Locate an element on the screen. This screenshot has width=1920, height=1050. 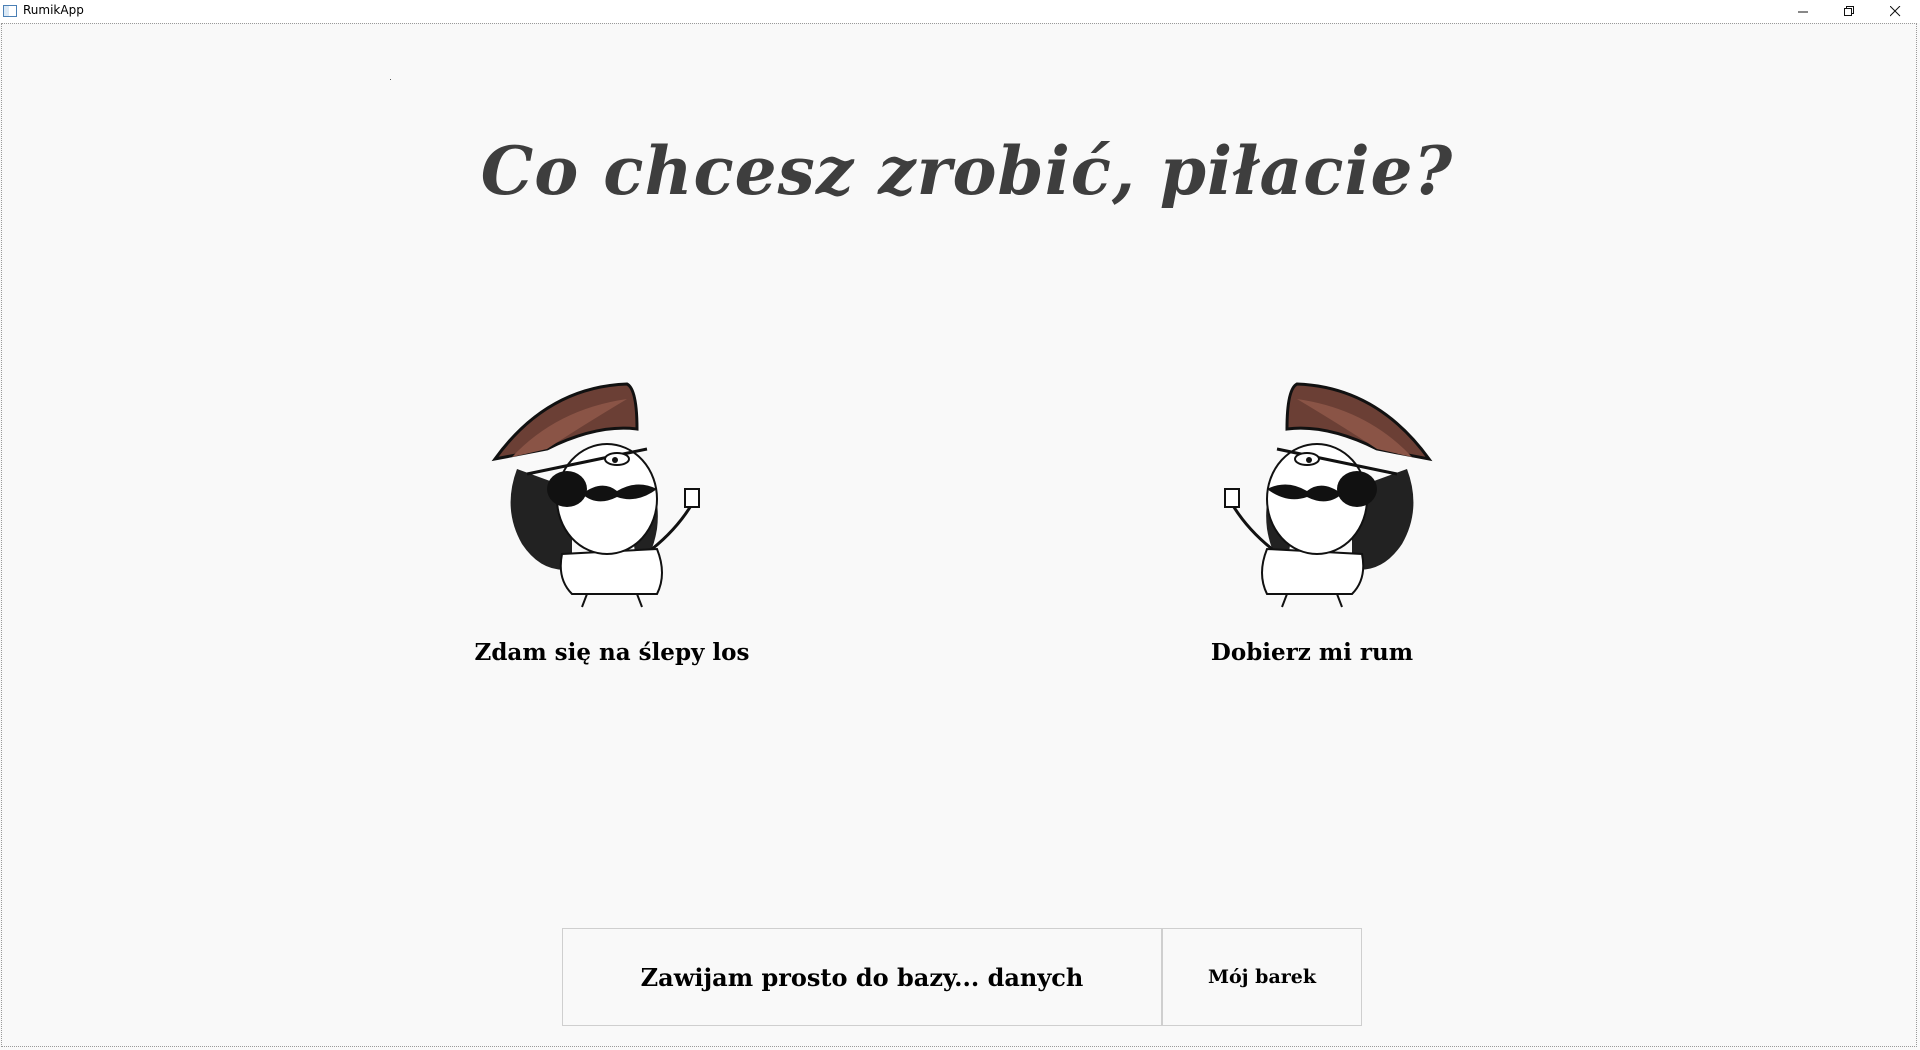
choose-rum-option: Dobierz mi rum is located at coordinates (1312, 529).